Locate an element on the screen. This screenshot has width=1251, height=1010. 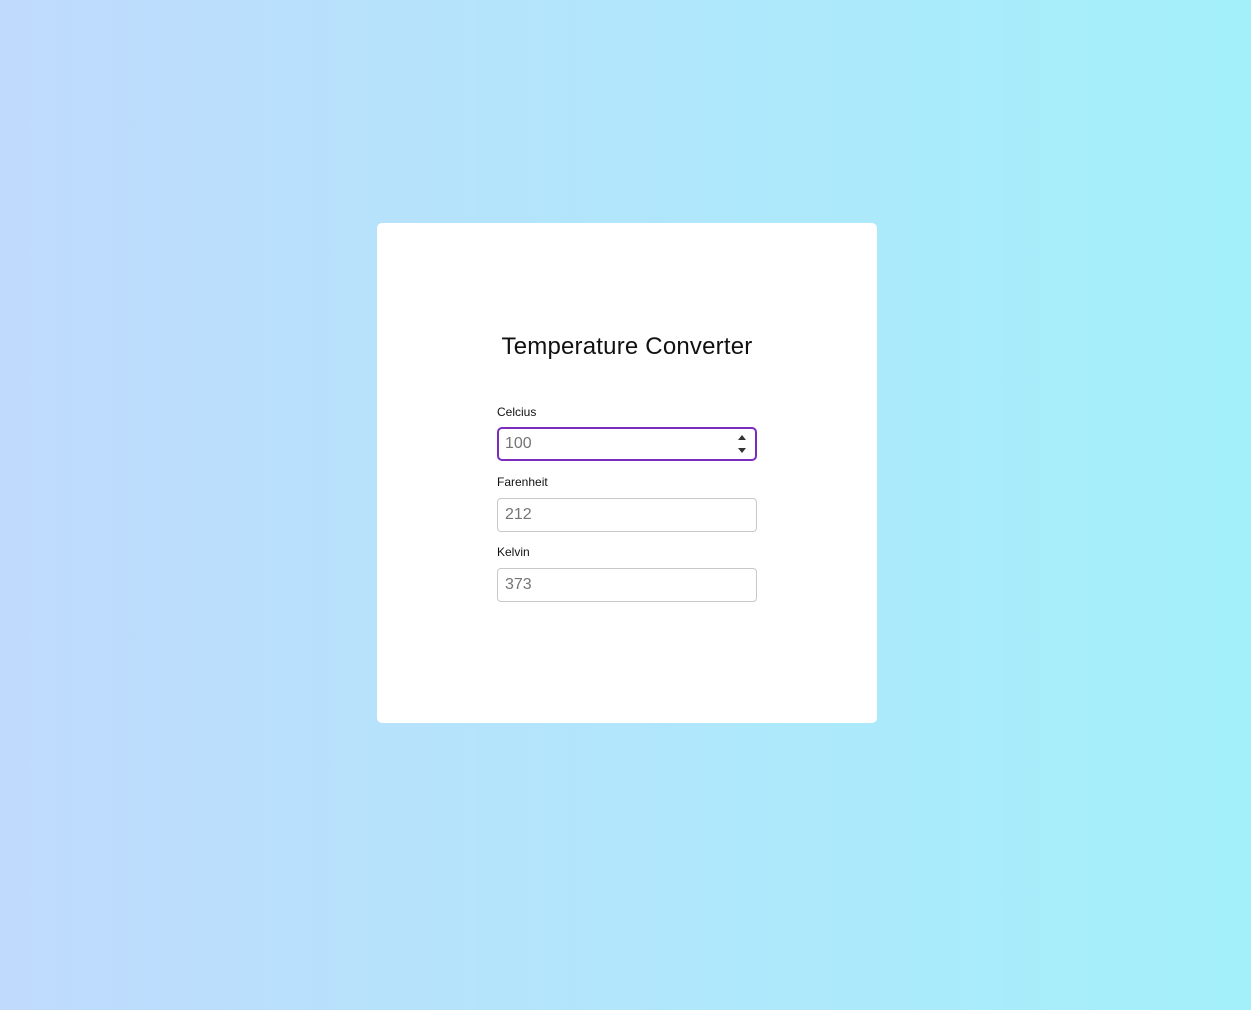
celcius-input: 100 is located at coordinates (627, 444).